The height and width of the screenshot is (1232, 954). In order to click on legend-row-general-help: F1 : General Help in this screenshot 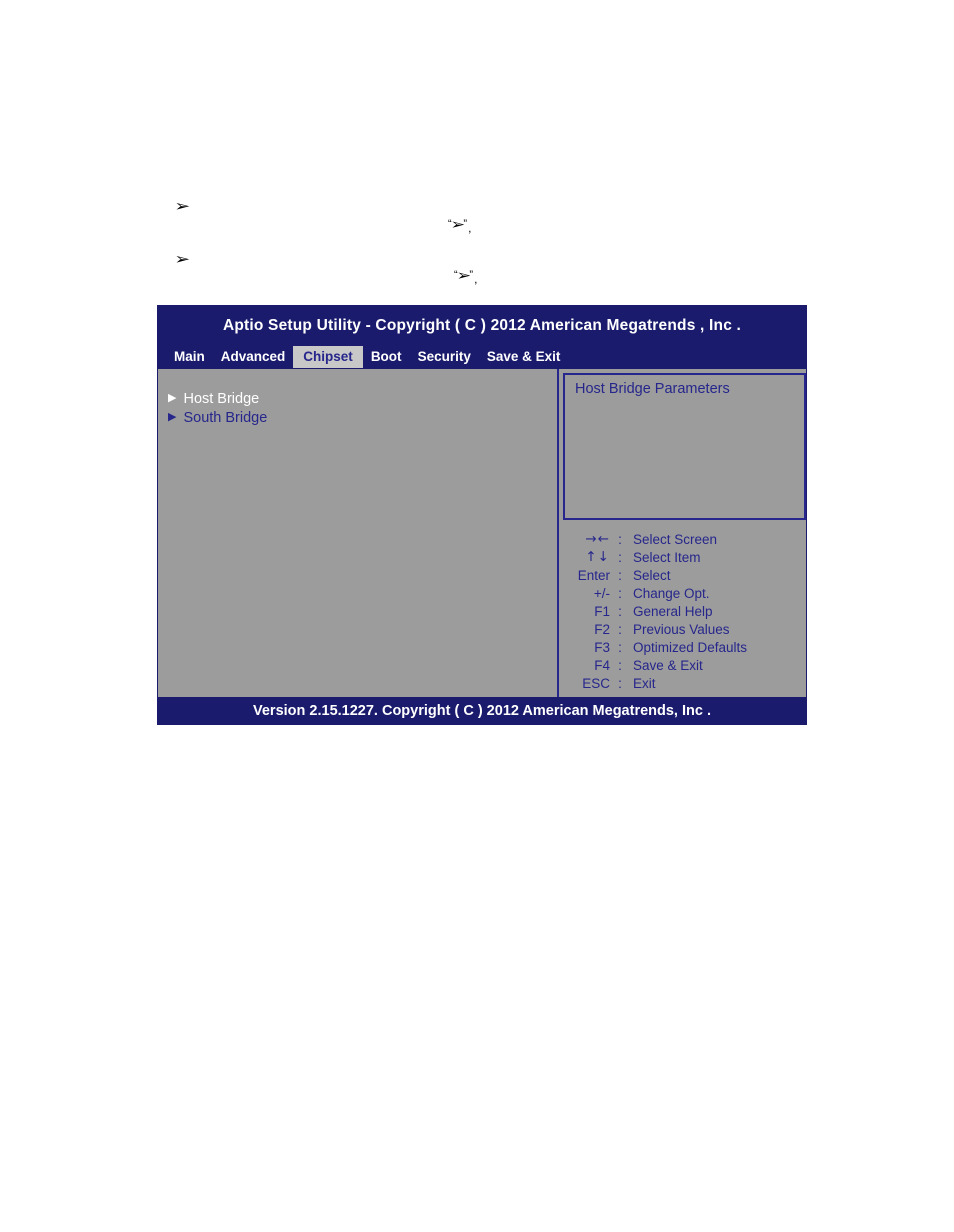, I will do `click(684, 611)`.